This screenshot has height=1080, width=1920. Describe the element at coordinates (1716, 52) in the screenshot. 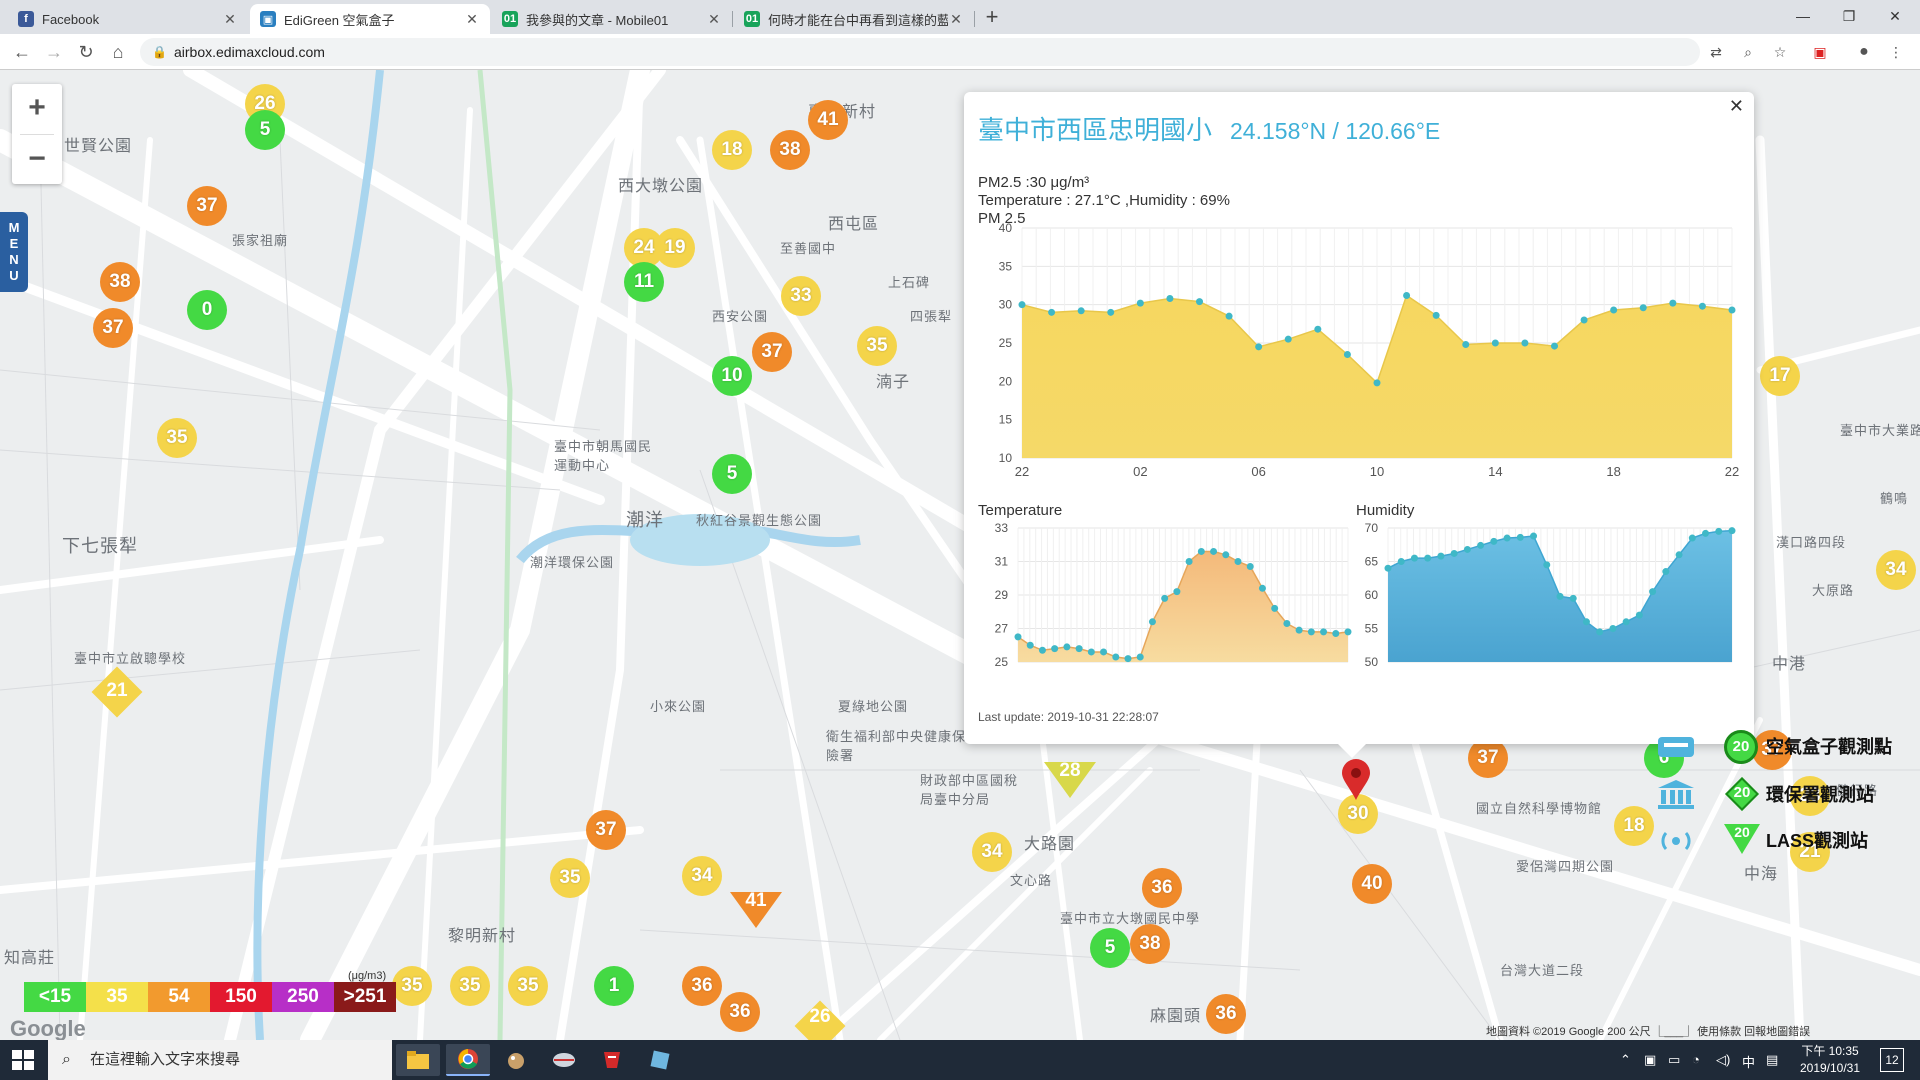

I see `translate-icon: ⇄` at that location.